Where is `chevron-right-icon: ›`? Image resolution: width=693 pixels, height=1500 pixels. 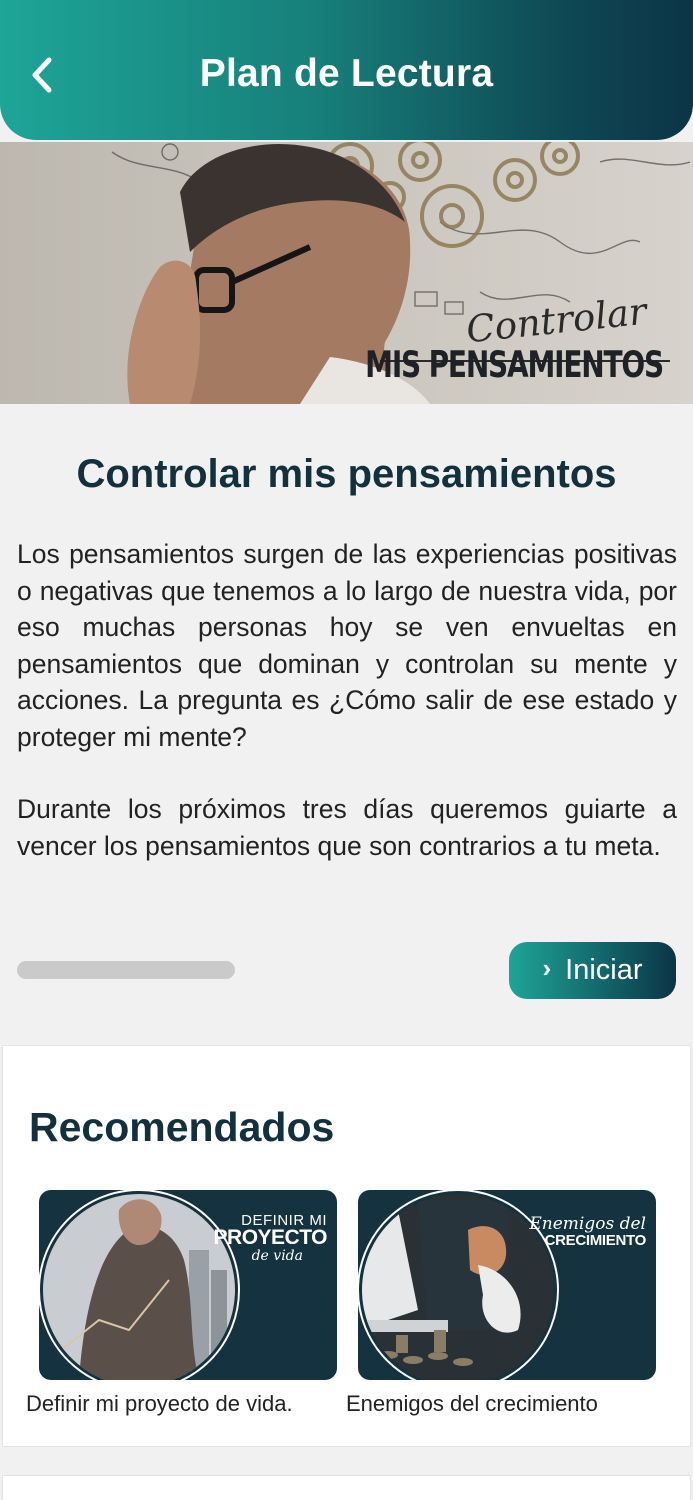 chevron-right-icon: › is located at coordinates (547, 968).